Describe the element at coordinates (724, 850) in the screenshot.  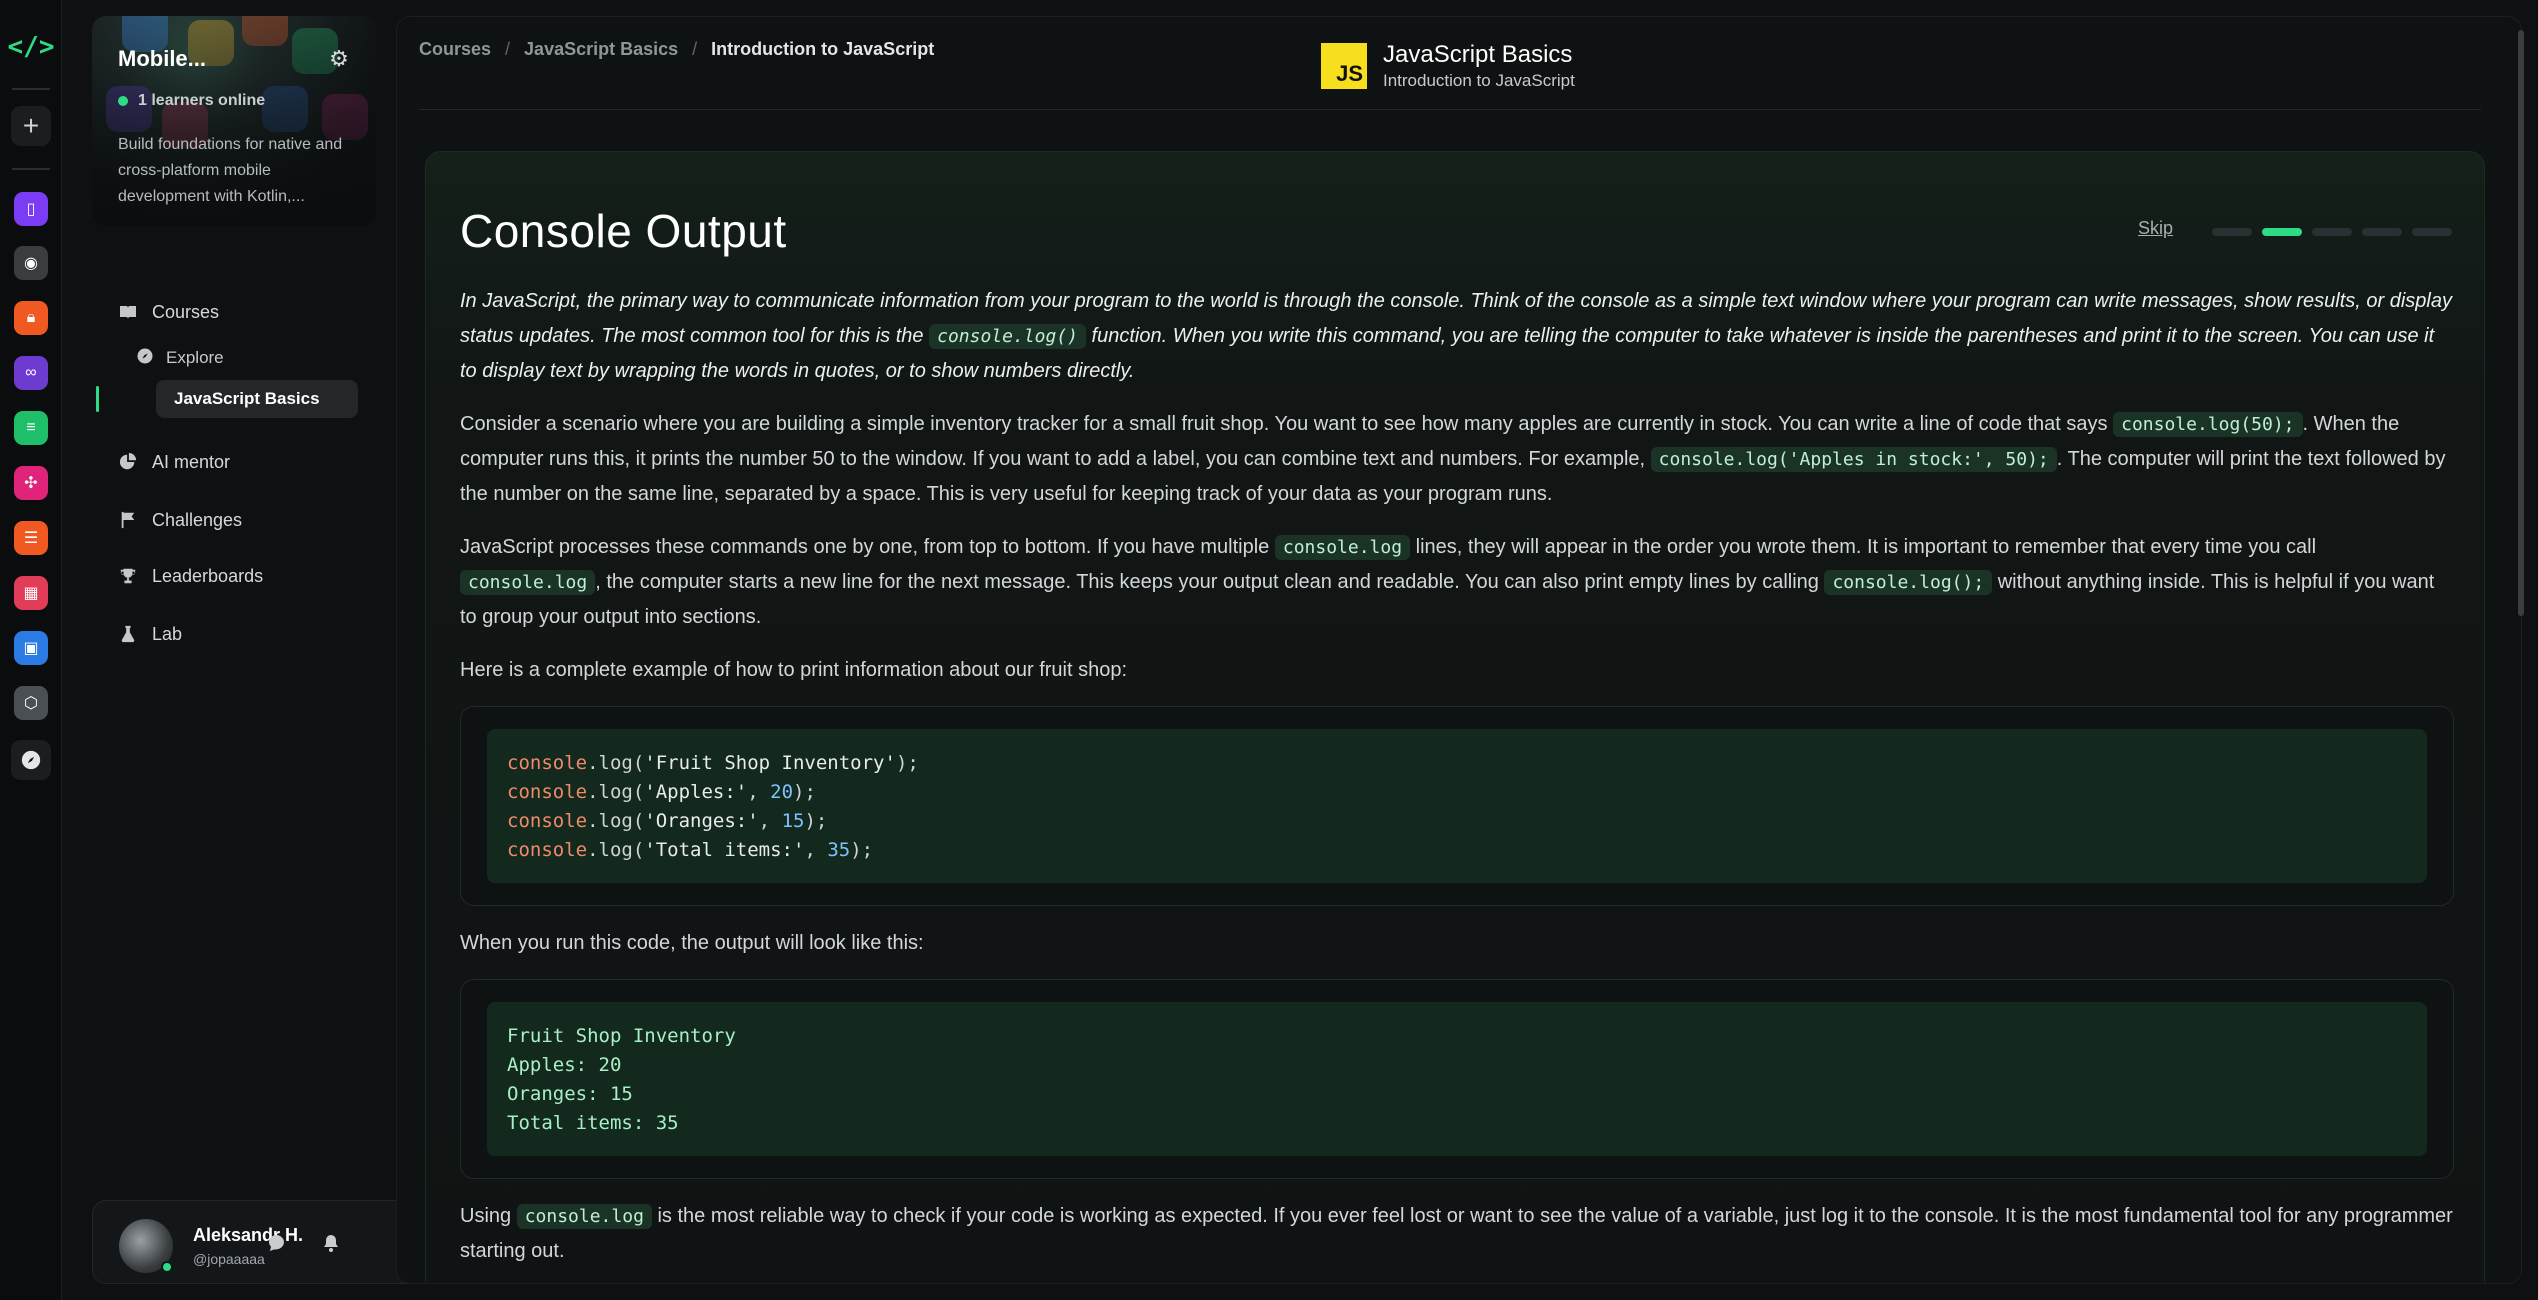
I see `code-token: 'Total items:'` at that location.